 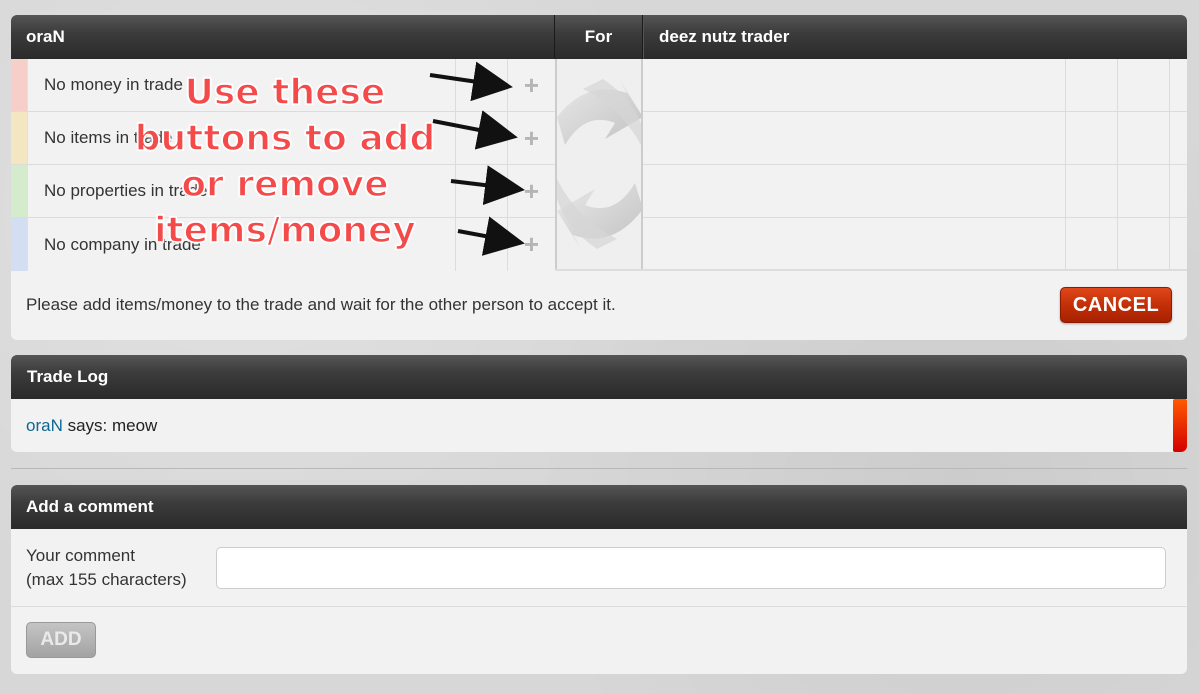 What do you see at coordinates (1180, 425) in the screenshot?
I see `log-scrollbar` at bounding box center [1180, 425].